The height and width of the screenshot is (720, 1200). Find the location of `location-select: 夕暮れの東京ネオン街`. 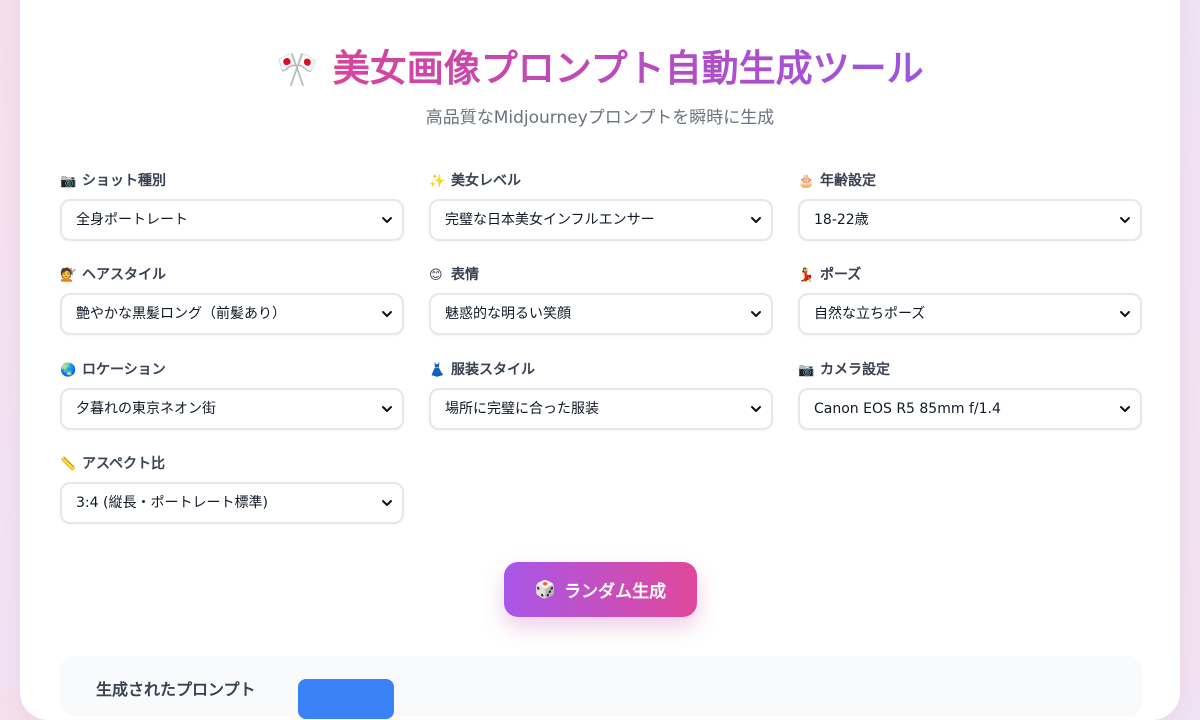

location-select: 夕暮れの東京ネオン街 is located at coordinates (232, 409).